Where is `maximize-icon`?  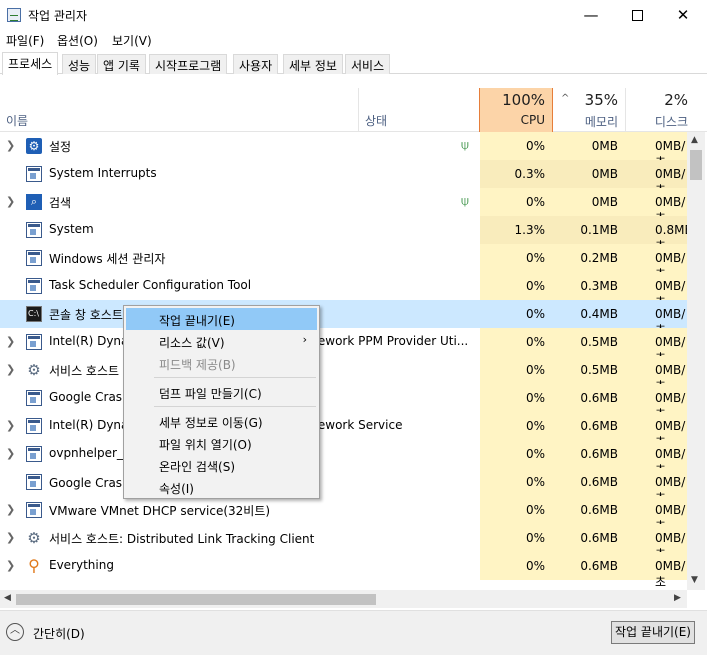 maximize-icon is located at coordinates (637, 15).